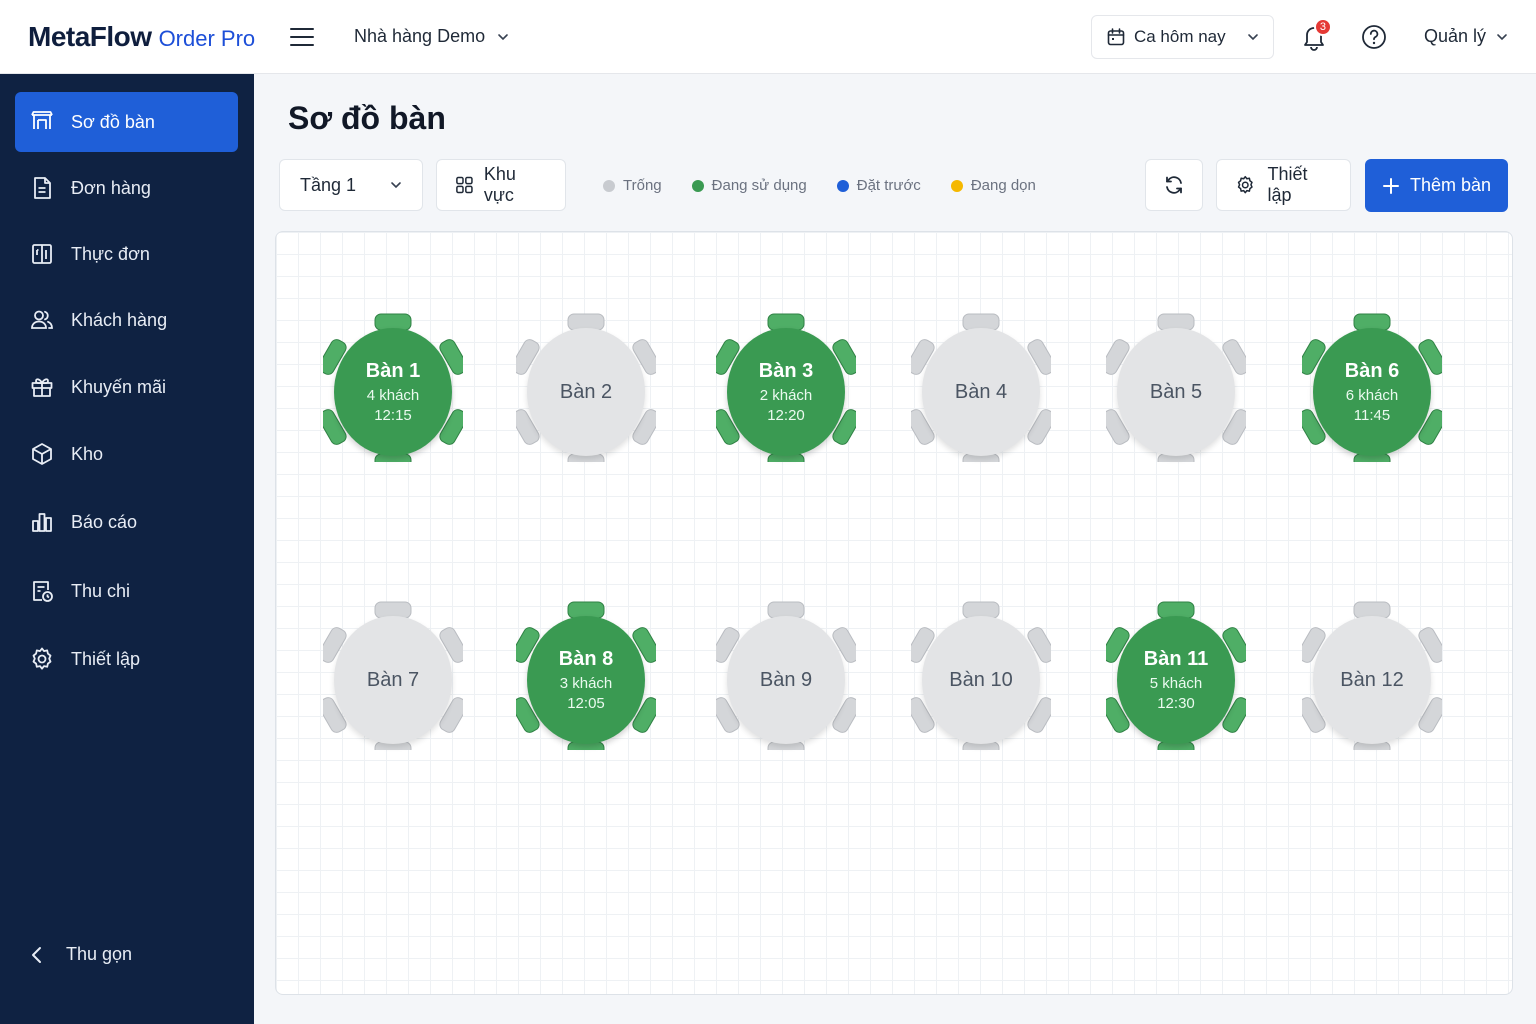 The height and width of the screenshot is (1024, 1536). I want to click on brand-logo: MetaFlow Order Pro, so click(128, 37).